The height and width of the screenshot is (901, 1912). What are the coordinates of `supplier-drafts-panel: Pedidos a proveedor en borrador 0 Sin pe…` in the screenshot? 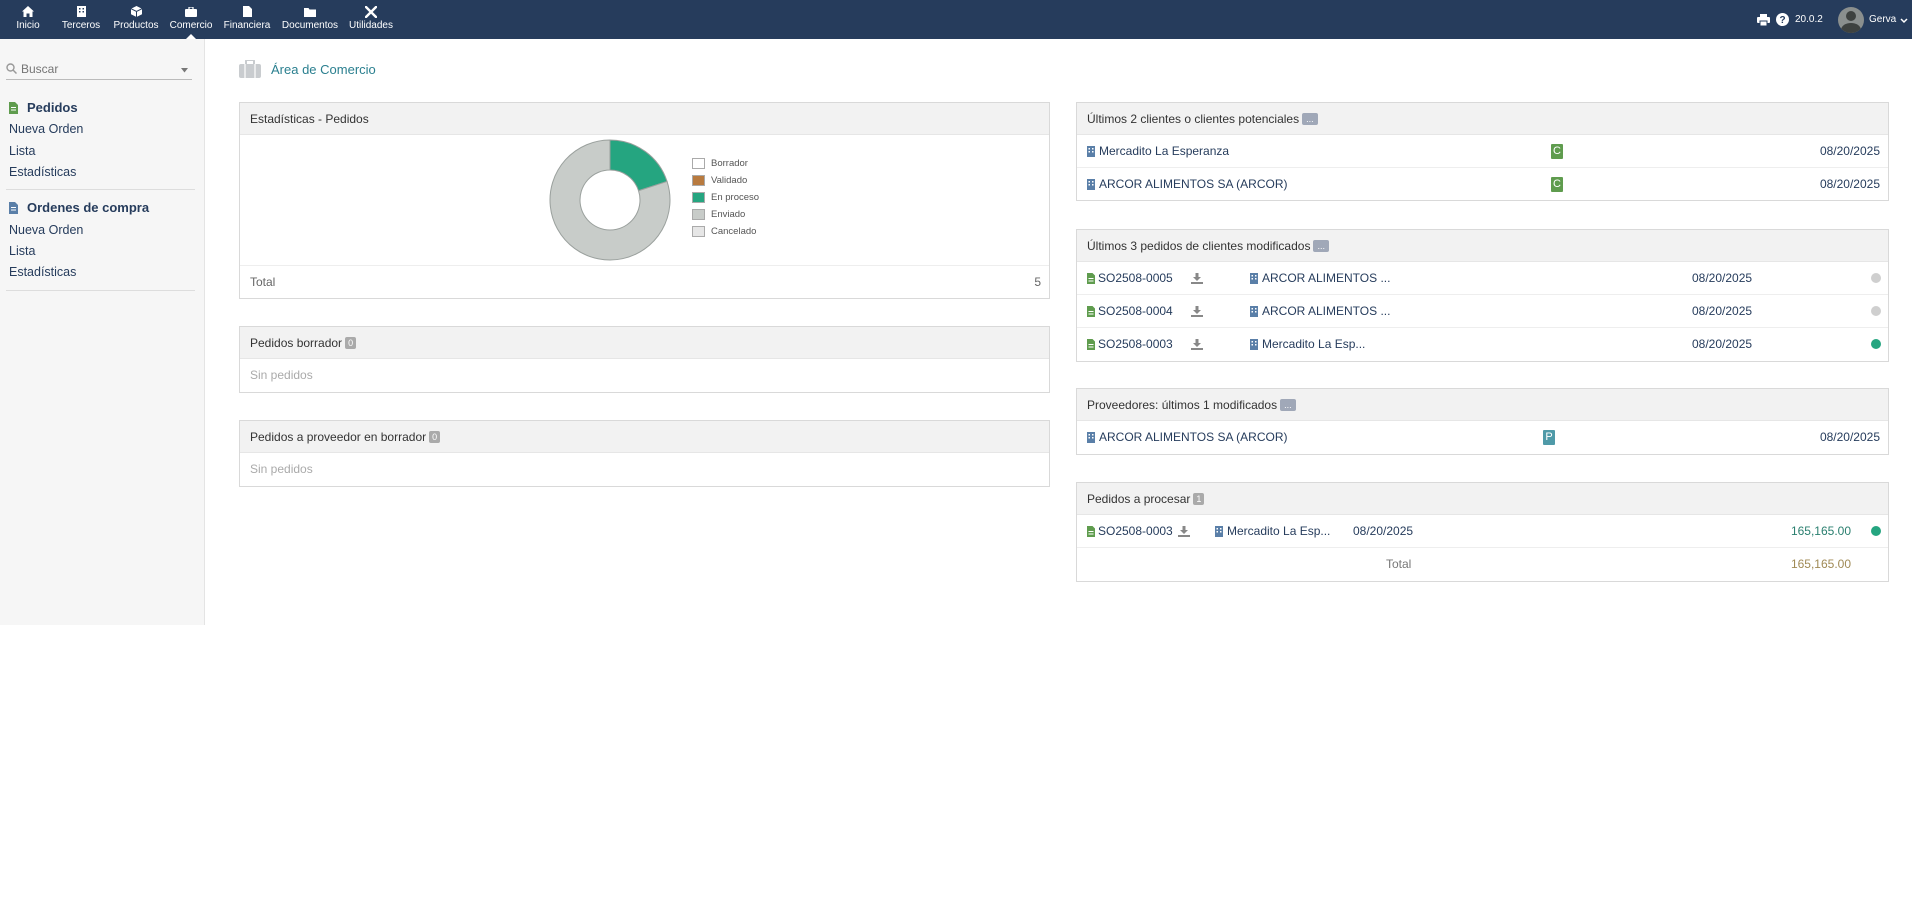 It's located at (644, 453).